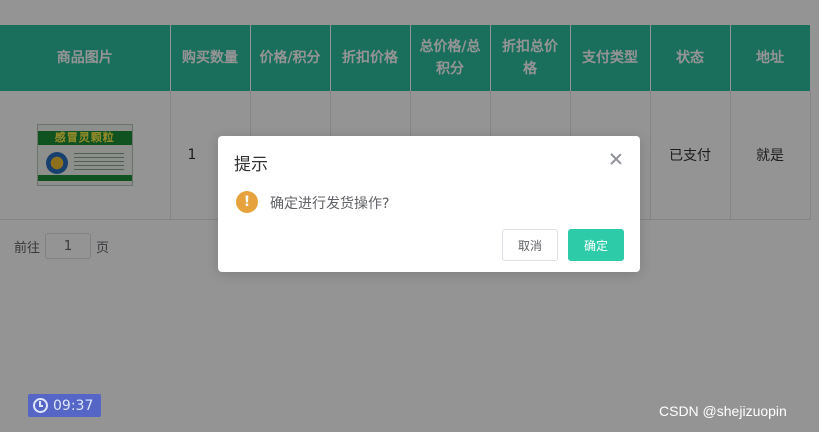 The width and height of the screenshot is (819, 432). Describe the element at coordinates (616, 159) in the screenshot. I see `close-icon` at that location.